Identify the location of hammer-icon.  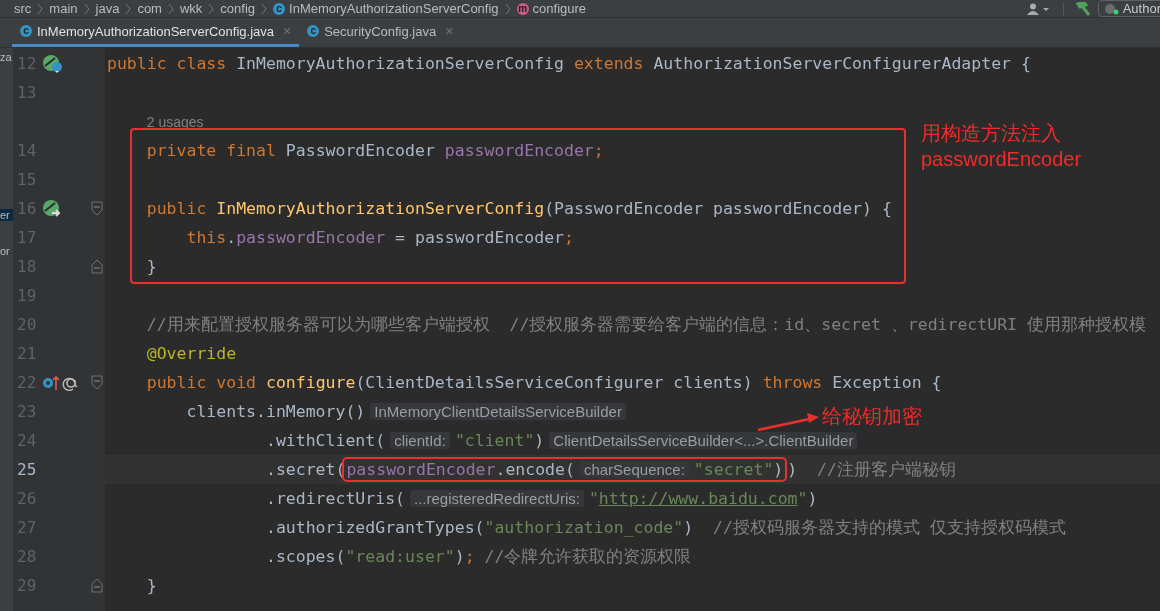
(1083, 8).